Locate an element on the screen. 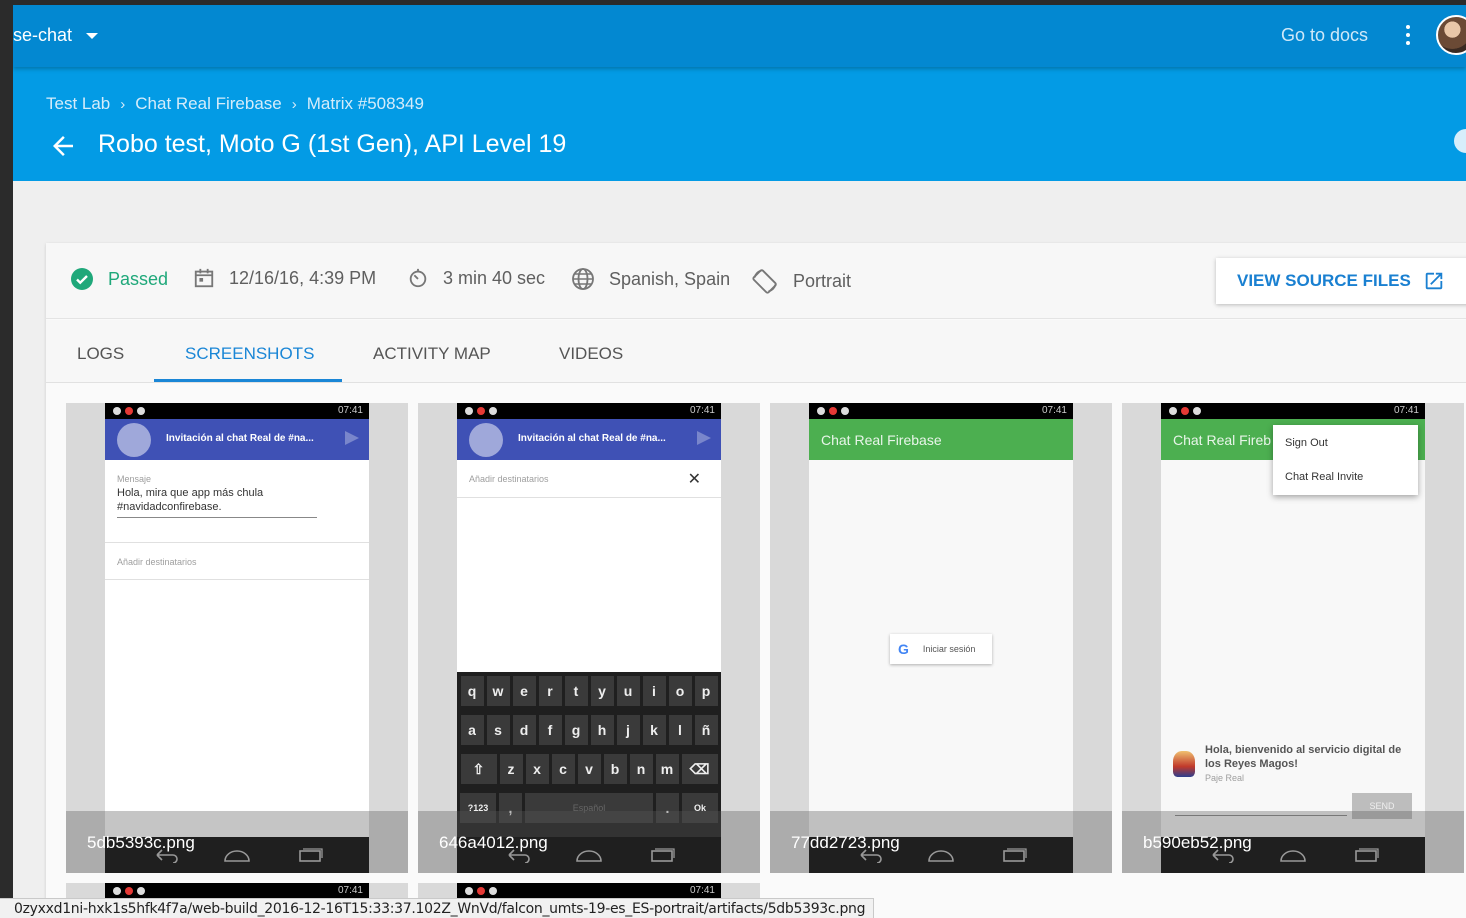 The height and width of the screenshot is (918, 1466). view-source-files-button: VIEW SOURCE FILES is located at coordinates (1341, 281).